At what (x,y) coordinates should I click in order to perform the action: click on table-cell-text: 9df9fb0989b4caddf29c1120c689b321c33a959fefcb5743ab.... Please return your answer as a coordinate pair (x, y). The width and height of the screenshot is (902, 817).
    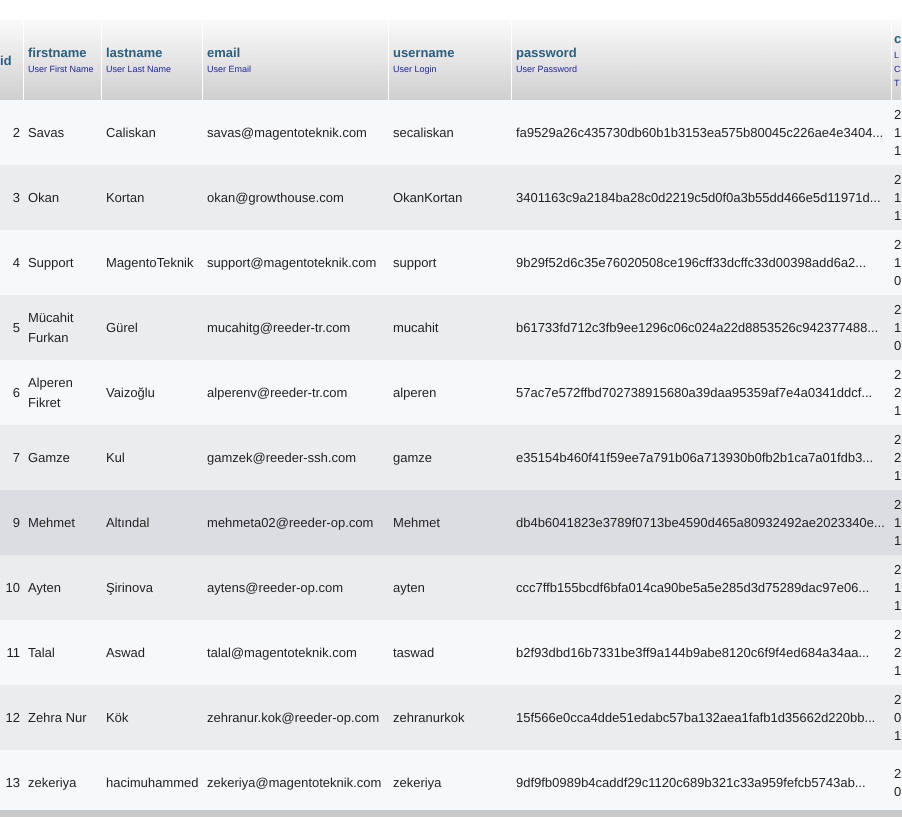
    Looking at the image, I should click on (691, 783).